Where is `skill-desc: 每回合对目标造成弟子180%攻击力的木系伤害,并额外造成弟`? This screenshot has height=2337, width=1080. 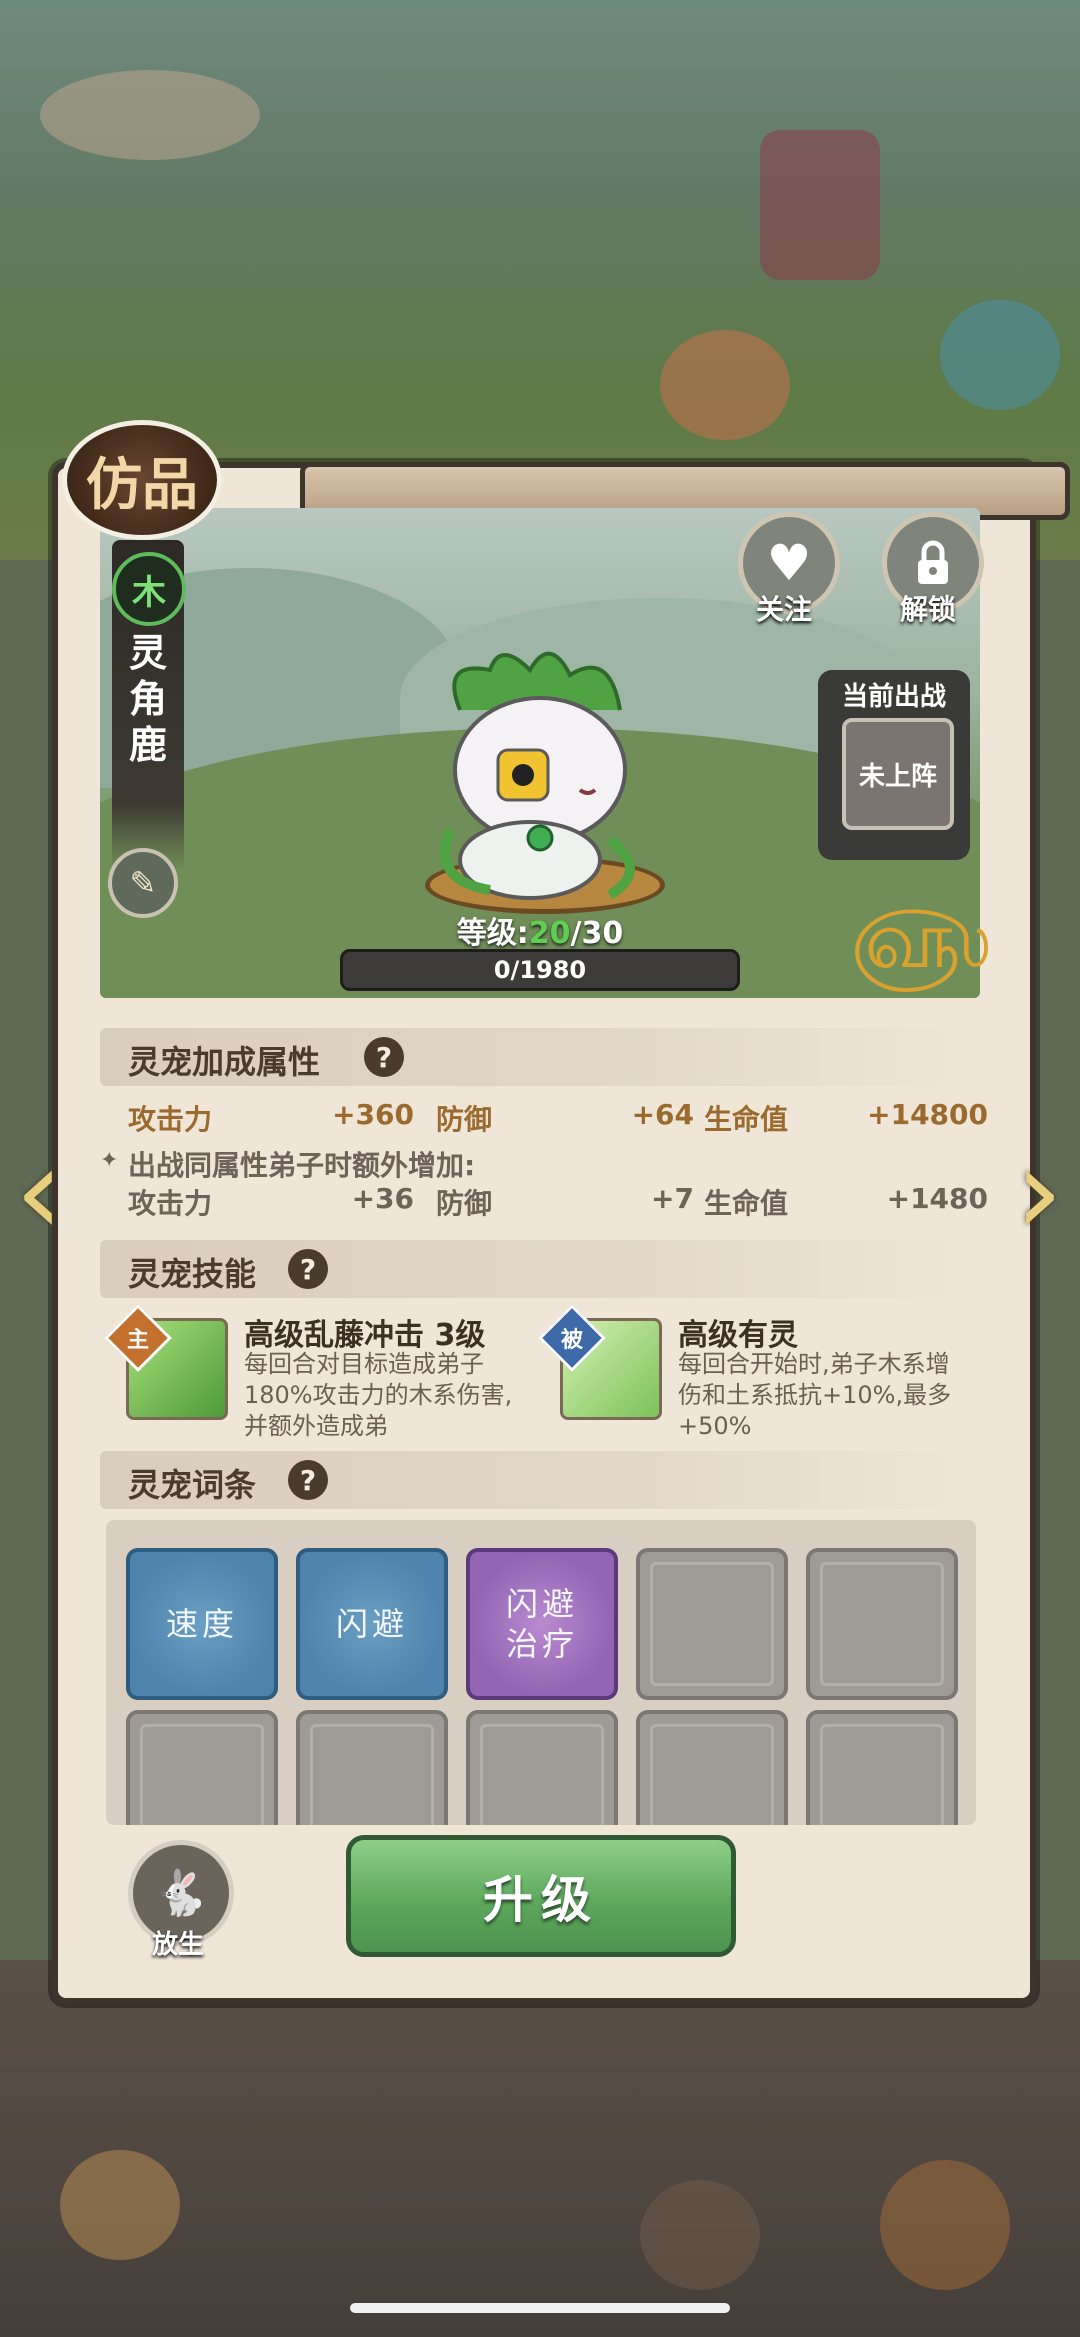 skill-desc: 每回合对目标造成弟子180%攻击力的木系伤害,并额外造成弟 is located at coordinates (378, 1395).